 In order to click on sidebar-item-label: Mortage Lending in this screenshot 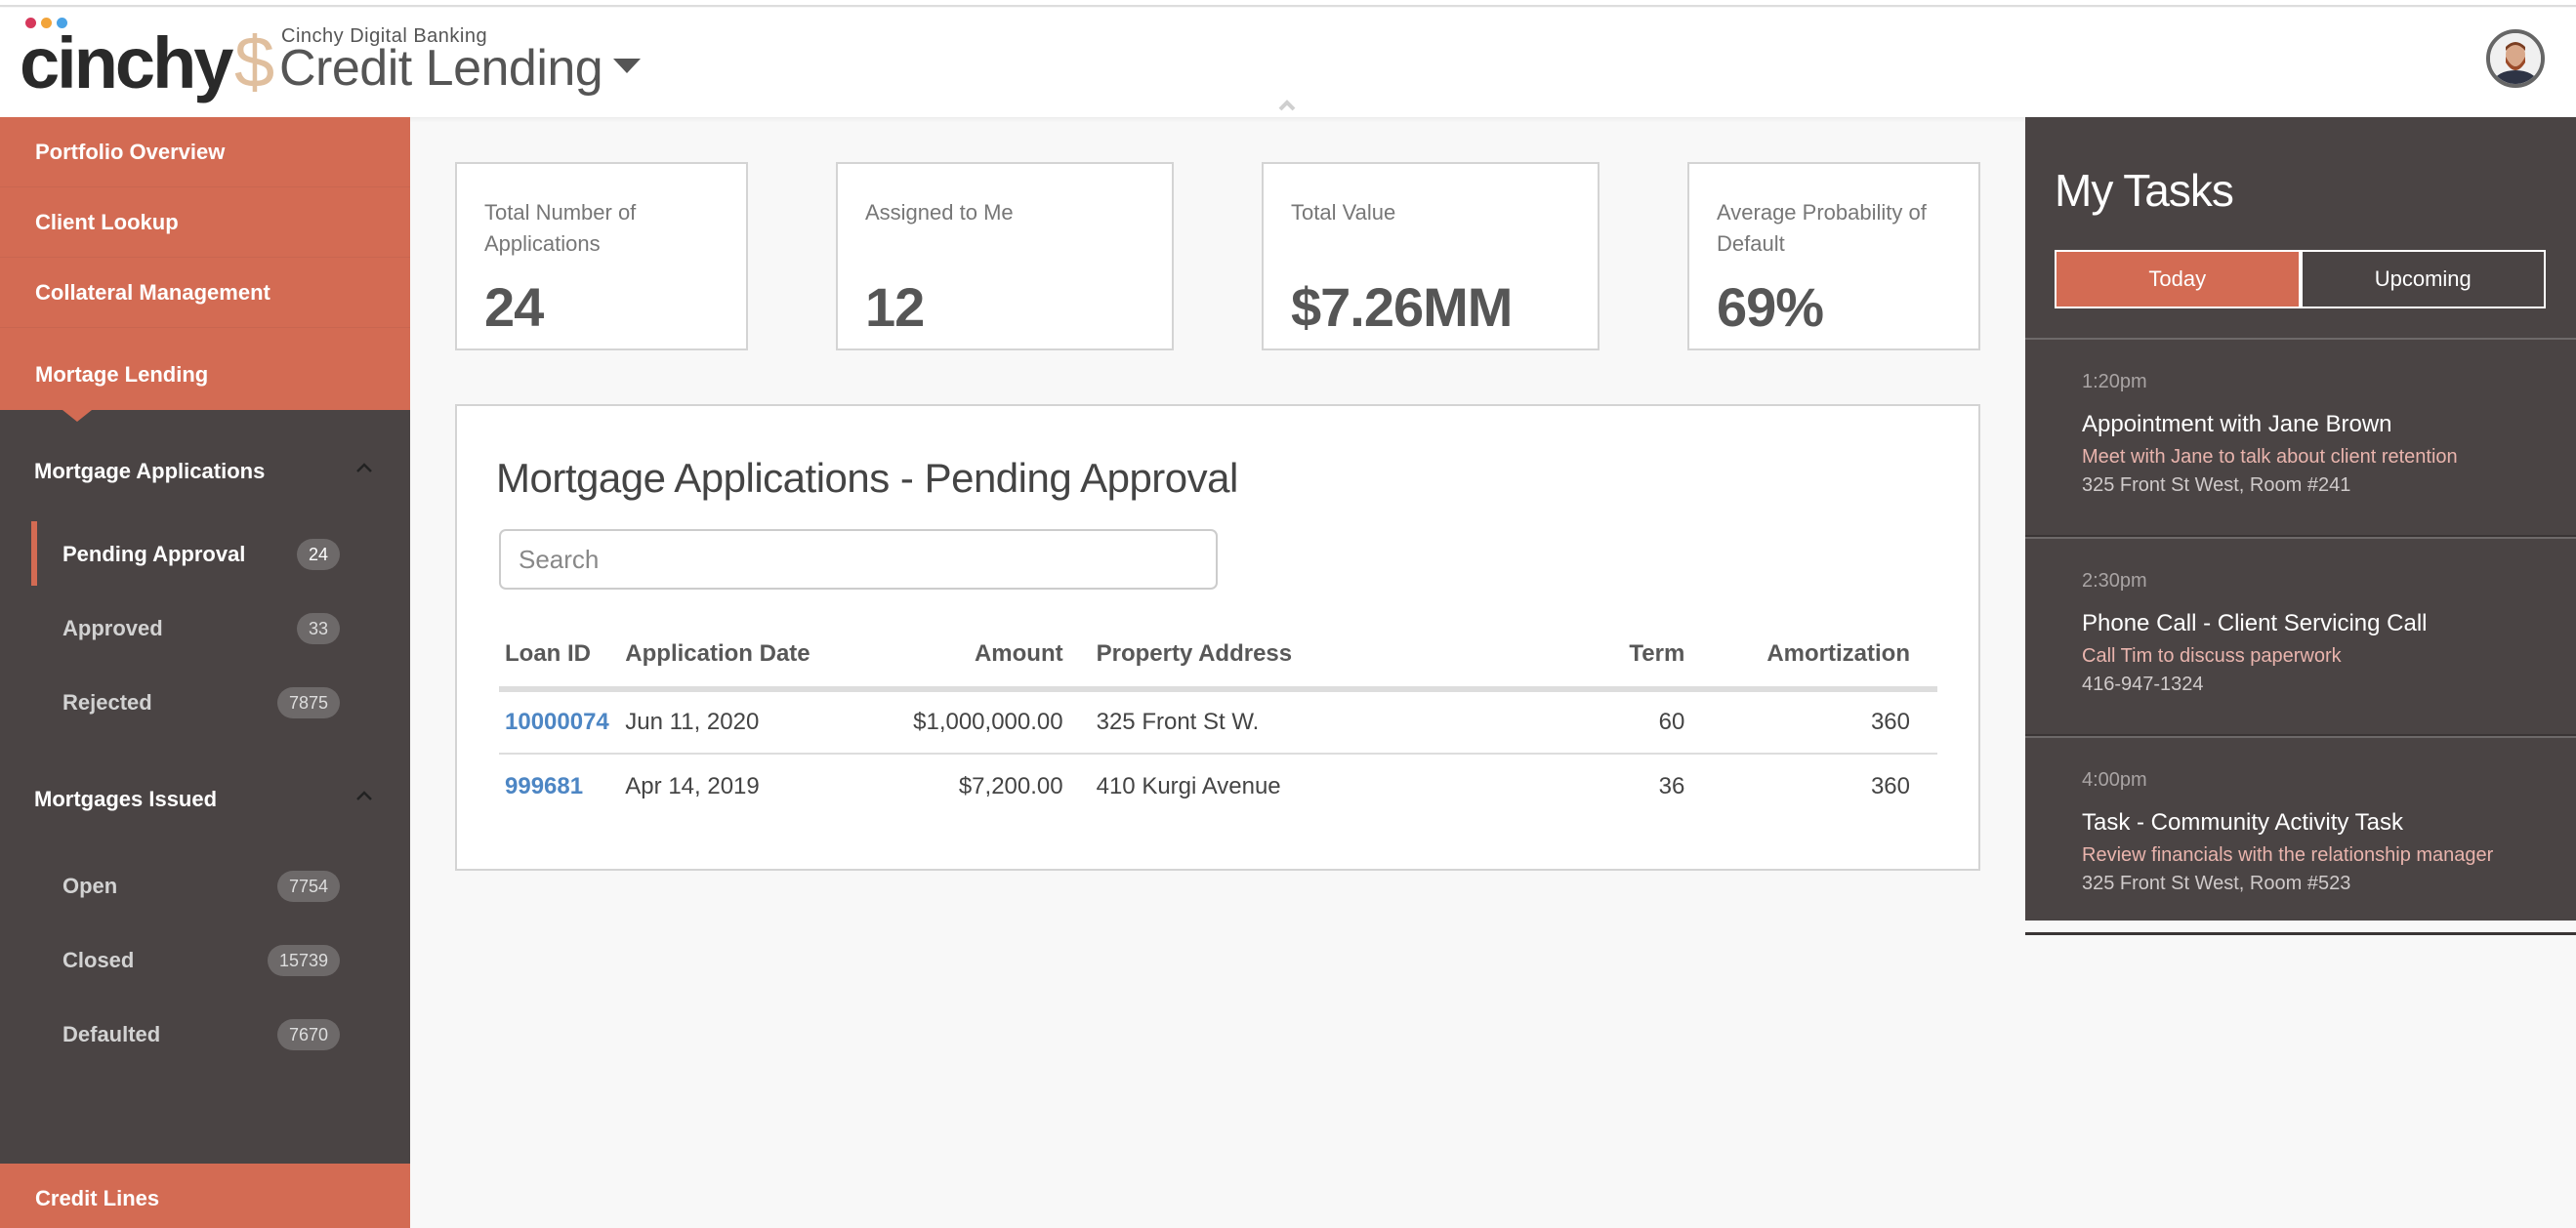, I will do `click(122, 374)`.